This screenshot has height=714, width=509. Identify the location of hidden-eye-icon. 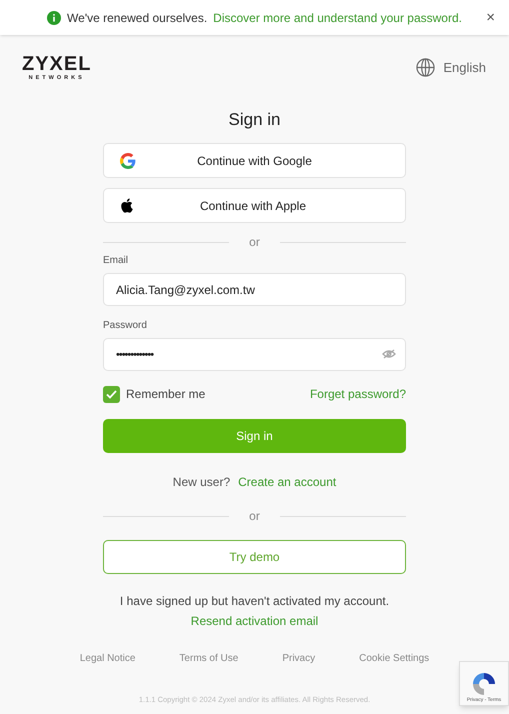
(389, 354).